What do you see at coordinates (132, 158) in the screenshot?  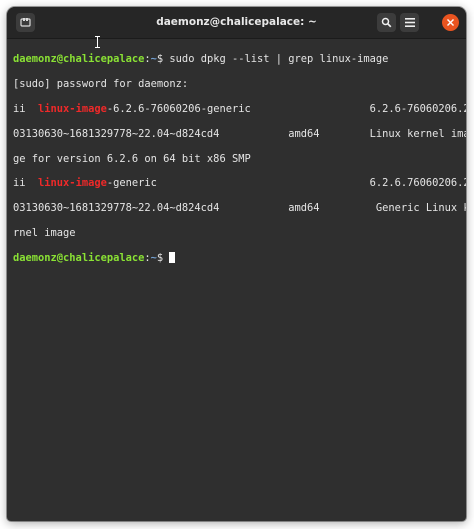 I see `result-row-1-line-3: ge for version 6.2.6 on 64 bit x86 SMP` at bounding box center [132, 158].